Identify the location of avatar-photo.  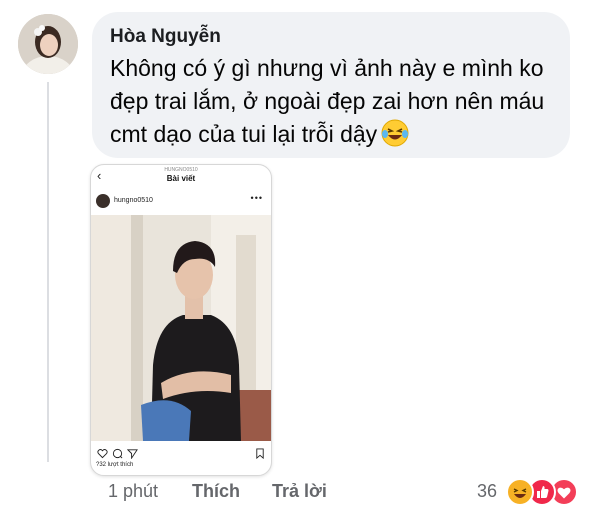
(48, 44).